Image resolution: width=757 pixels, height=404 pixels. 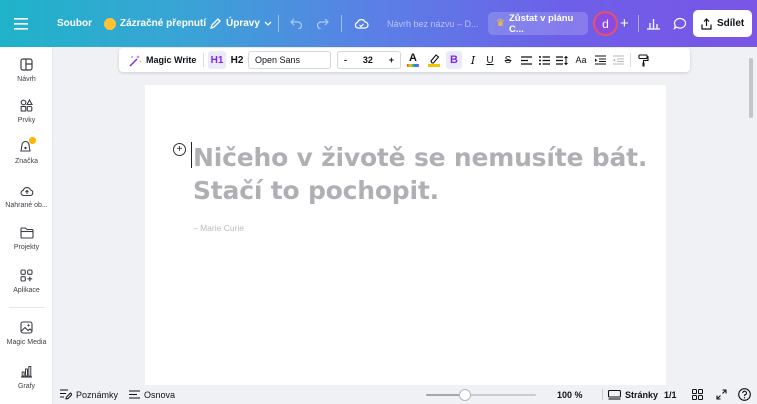 I want to click on notes-icon, so click(x=66, y=394).